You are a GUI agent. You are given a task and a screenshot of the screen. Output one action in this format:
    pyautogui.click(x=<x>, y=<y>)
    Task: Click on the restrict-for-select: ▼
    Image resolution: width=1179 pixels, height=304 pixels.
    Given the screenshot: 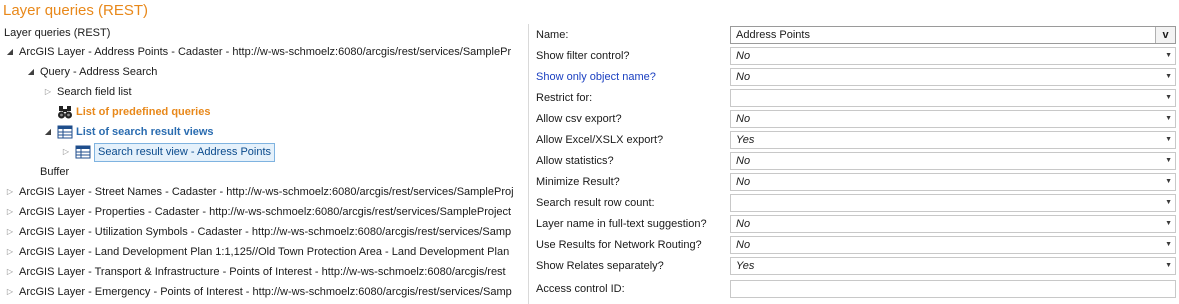 What is the action you would take?
    pyautogui.click(x=953, y=98)
    